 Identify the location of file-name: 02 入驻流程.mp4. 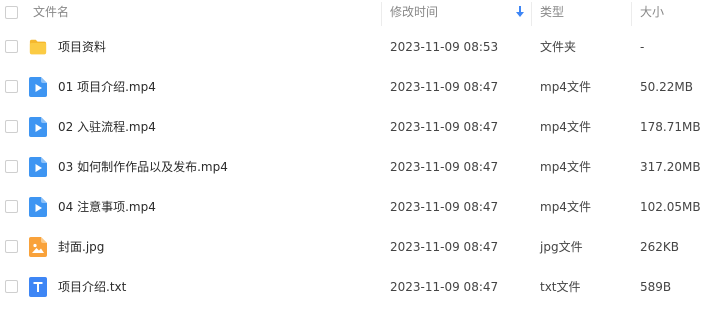
(107, 127).